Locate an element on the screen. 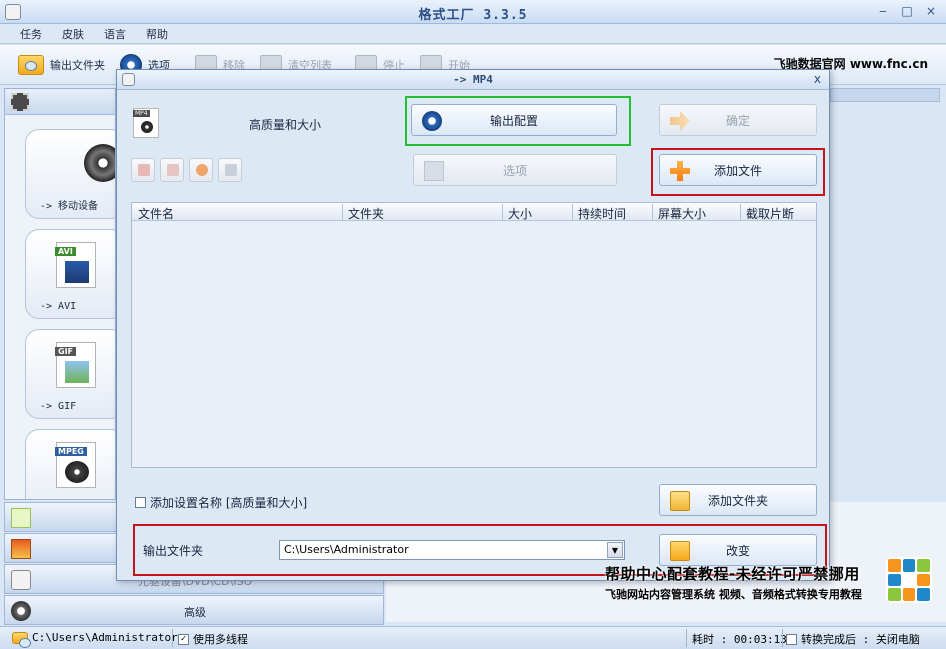  ok-button: 确定 is located at coordinates (738, 120).